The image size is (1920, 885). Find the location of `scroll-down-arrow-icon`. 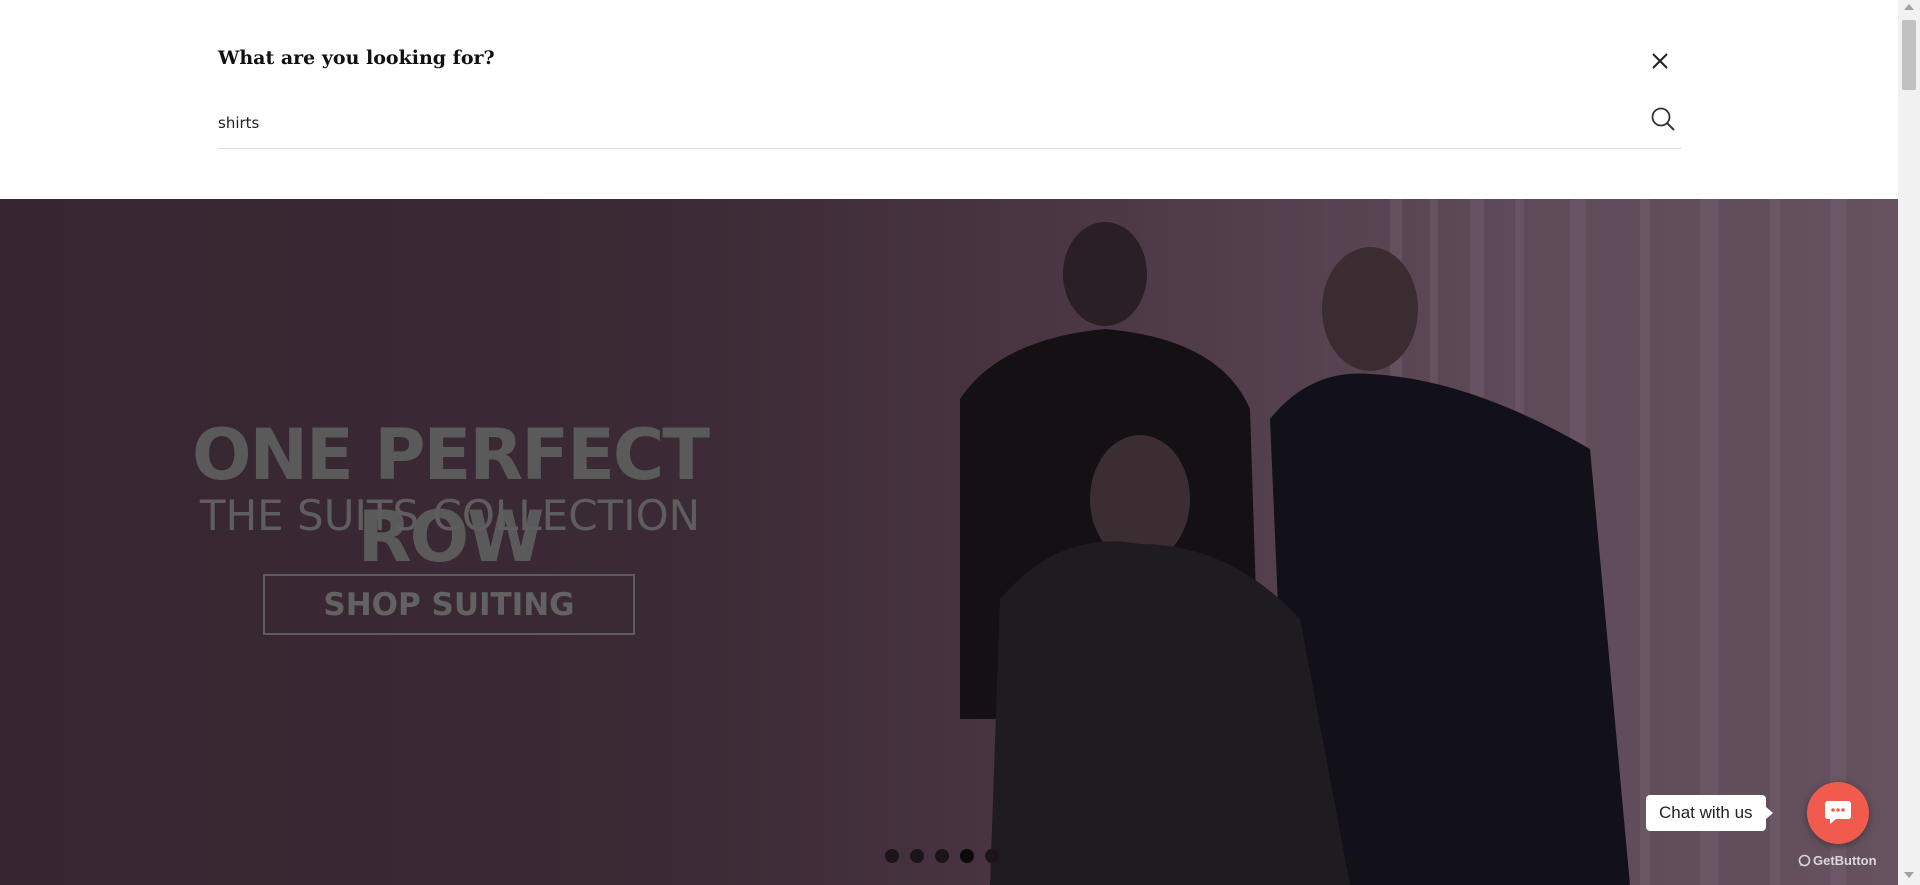

scroll-down-arrow-icon is located at coordinates (1909, 875).